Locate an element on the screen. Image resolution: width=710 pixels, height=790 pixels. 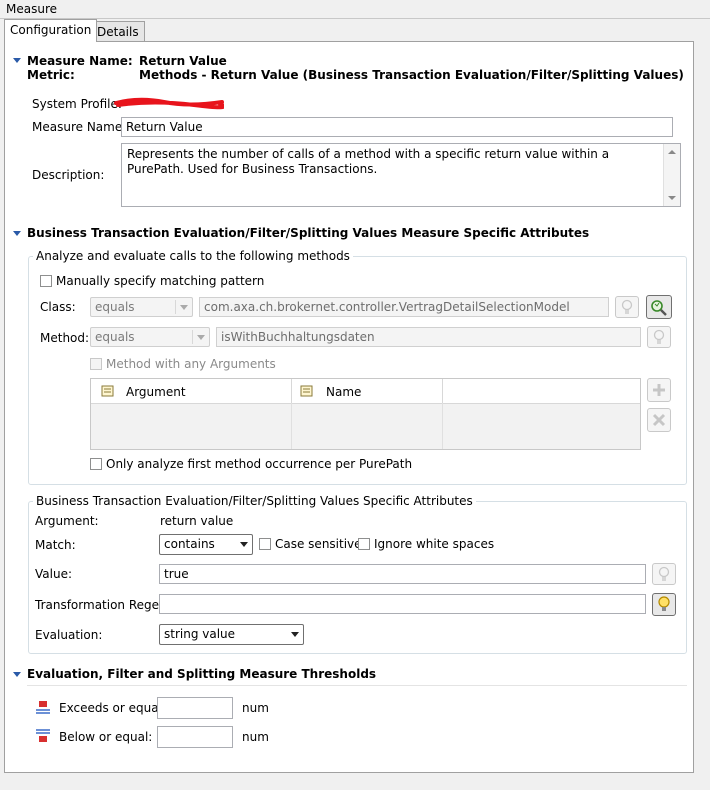
arguments-table-header: Argument Name is located at coordinates (365, 391).